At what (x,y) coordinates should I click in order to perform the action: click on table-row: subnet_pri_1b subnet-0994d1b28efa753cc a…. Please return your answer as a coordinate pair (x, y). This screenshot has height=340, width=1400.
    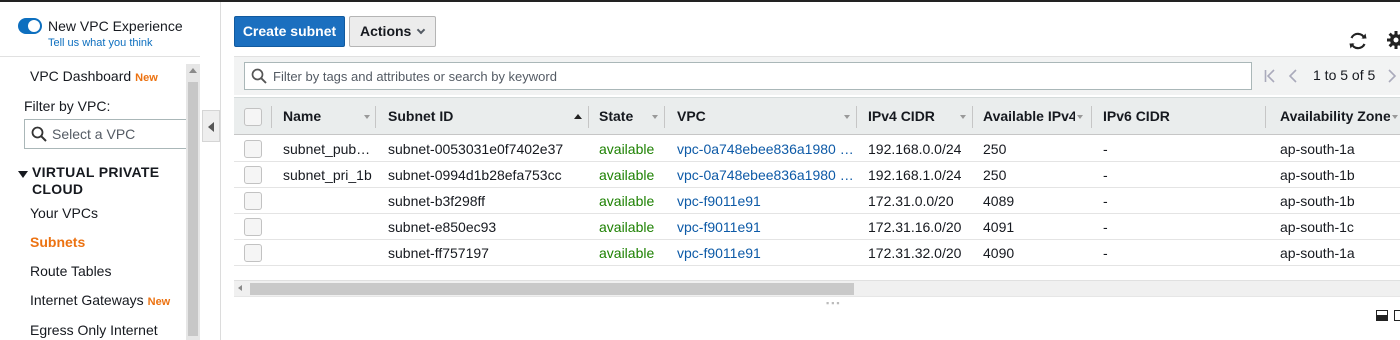
    Looking at the image, I should click on (817, 175).